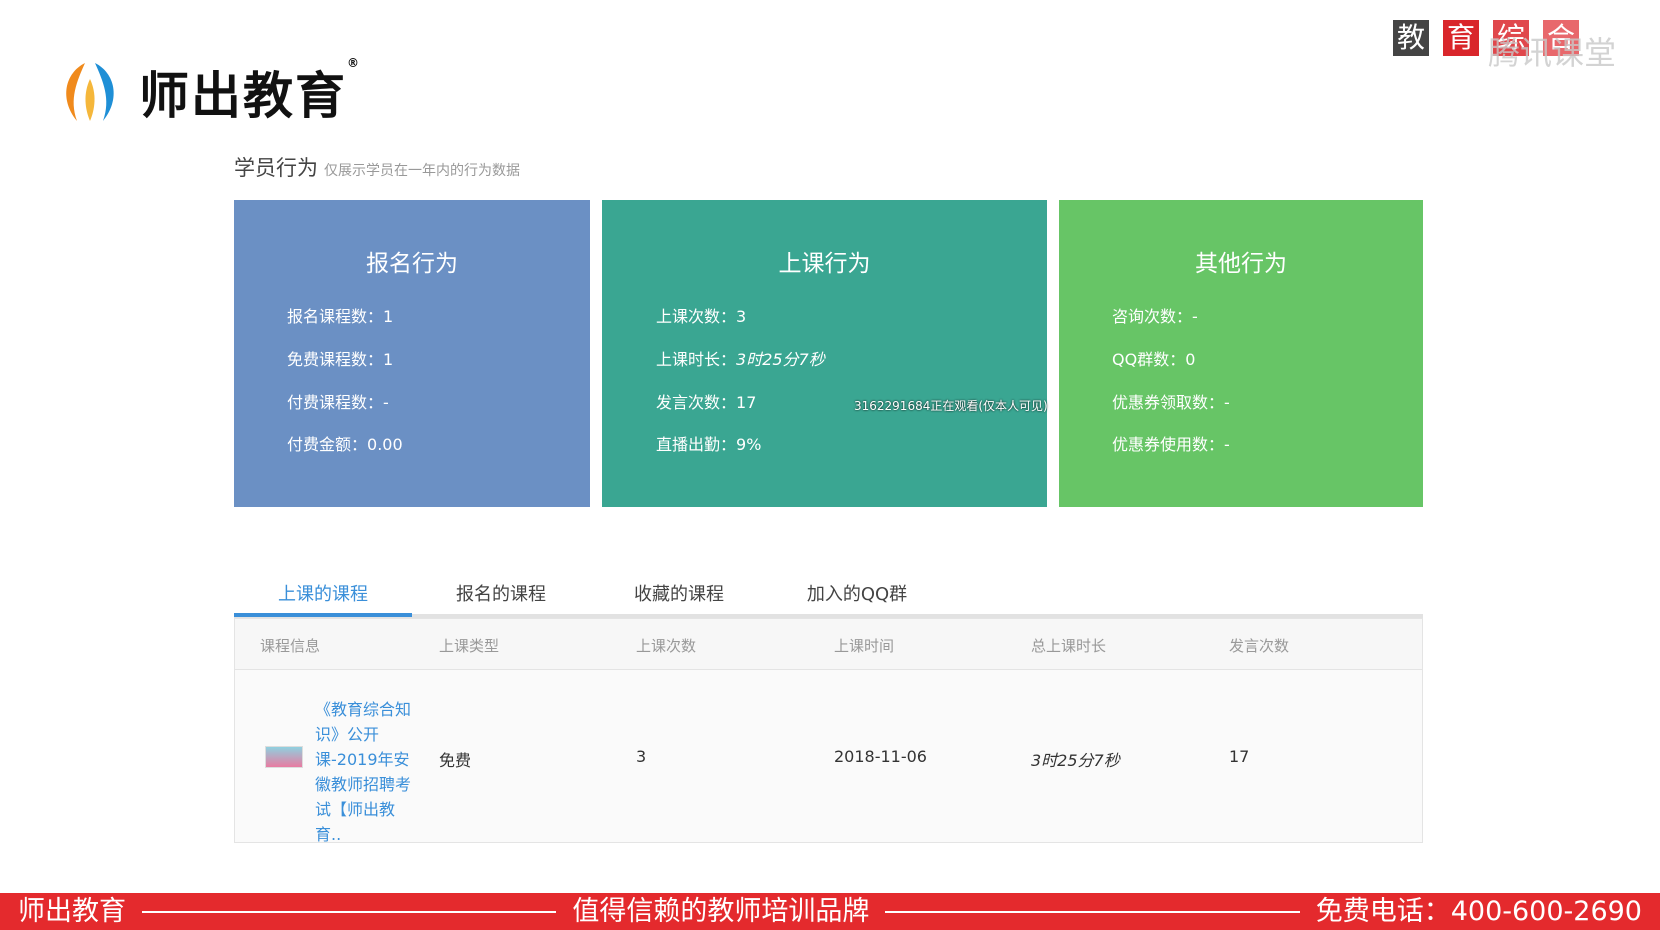 The width and height of the screenshot is (1660, 930). I want to click on col-header: 总上课时长, so click(1069, 646).